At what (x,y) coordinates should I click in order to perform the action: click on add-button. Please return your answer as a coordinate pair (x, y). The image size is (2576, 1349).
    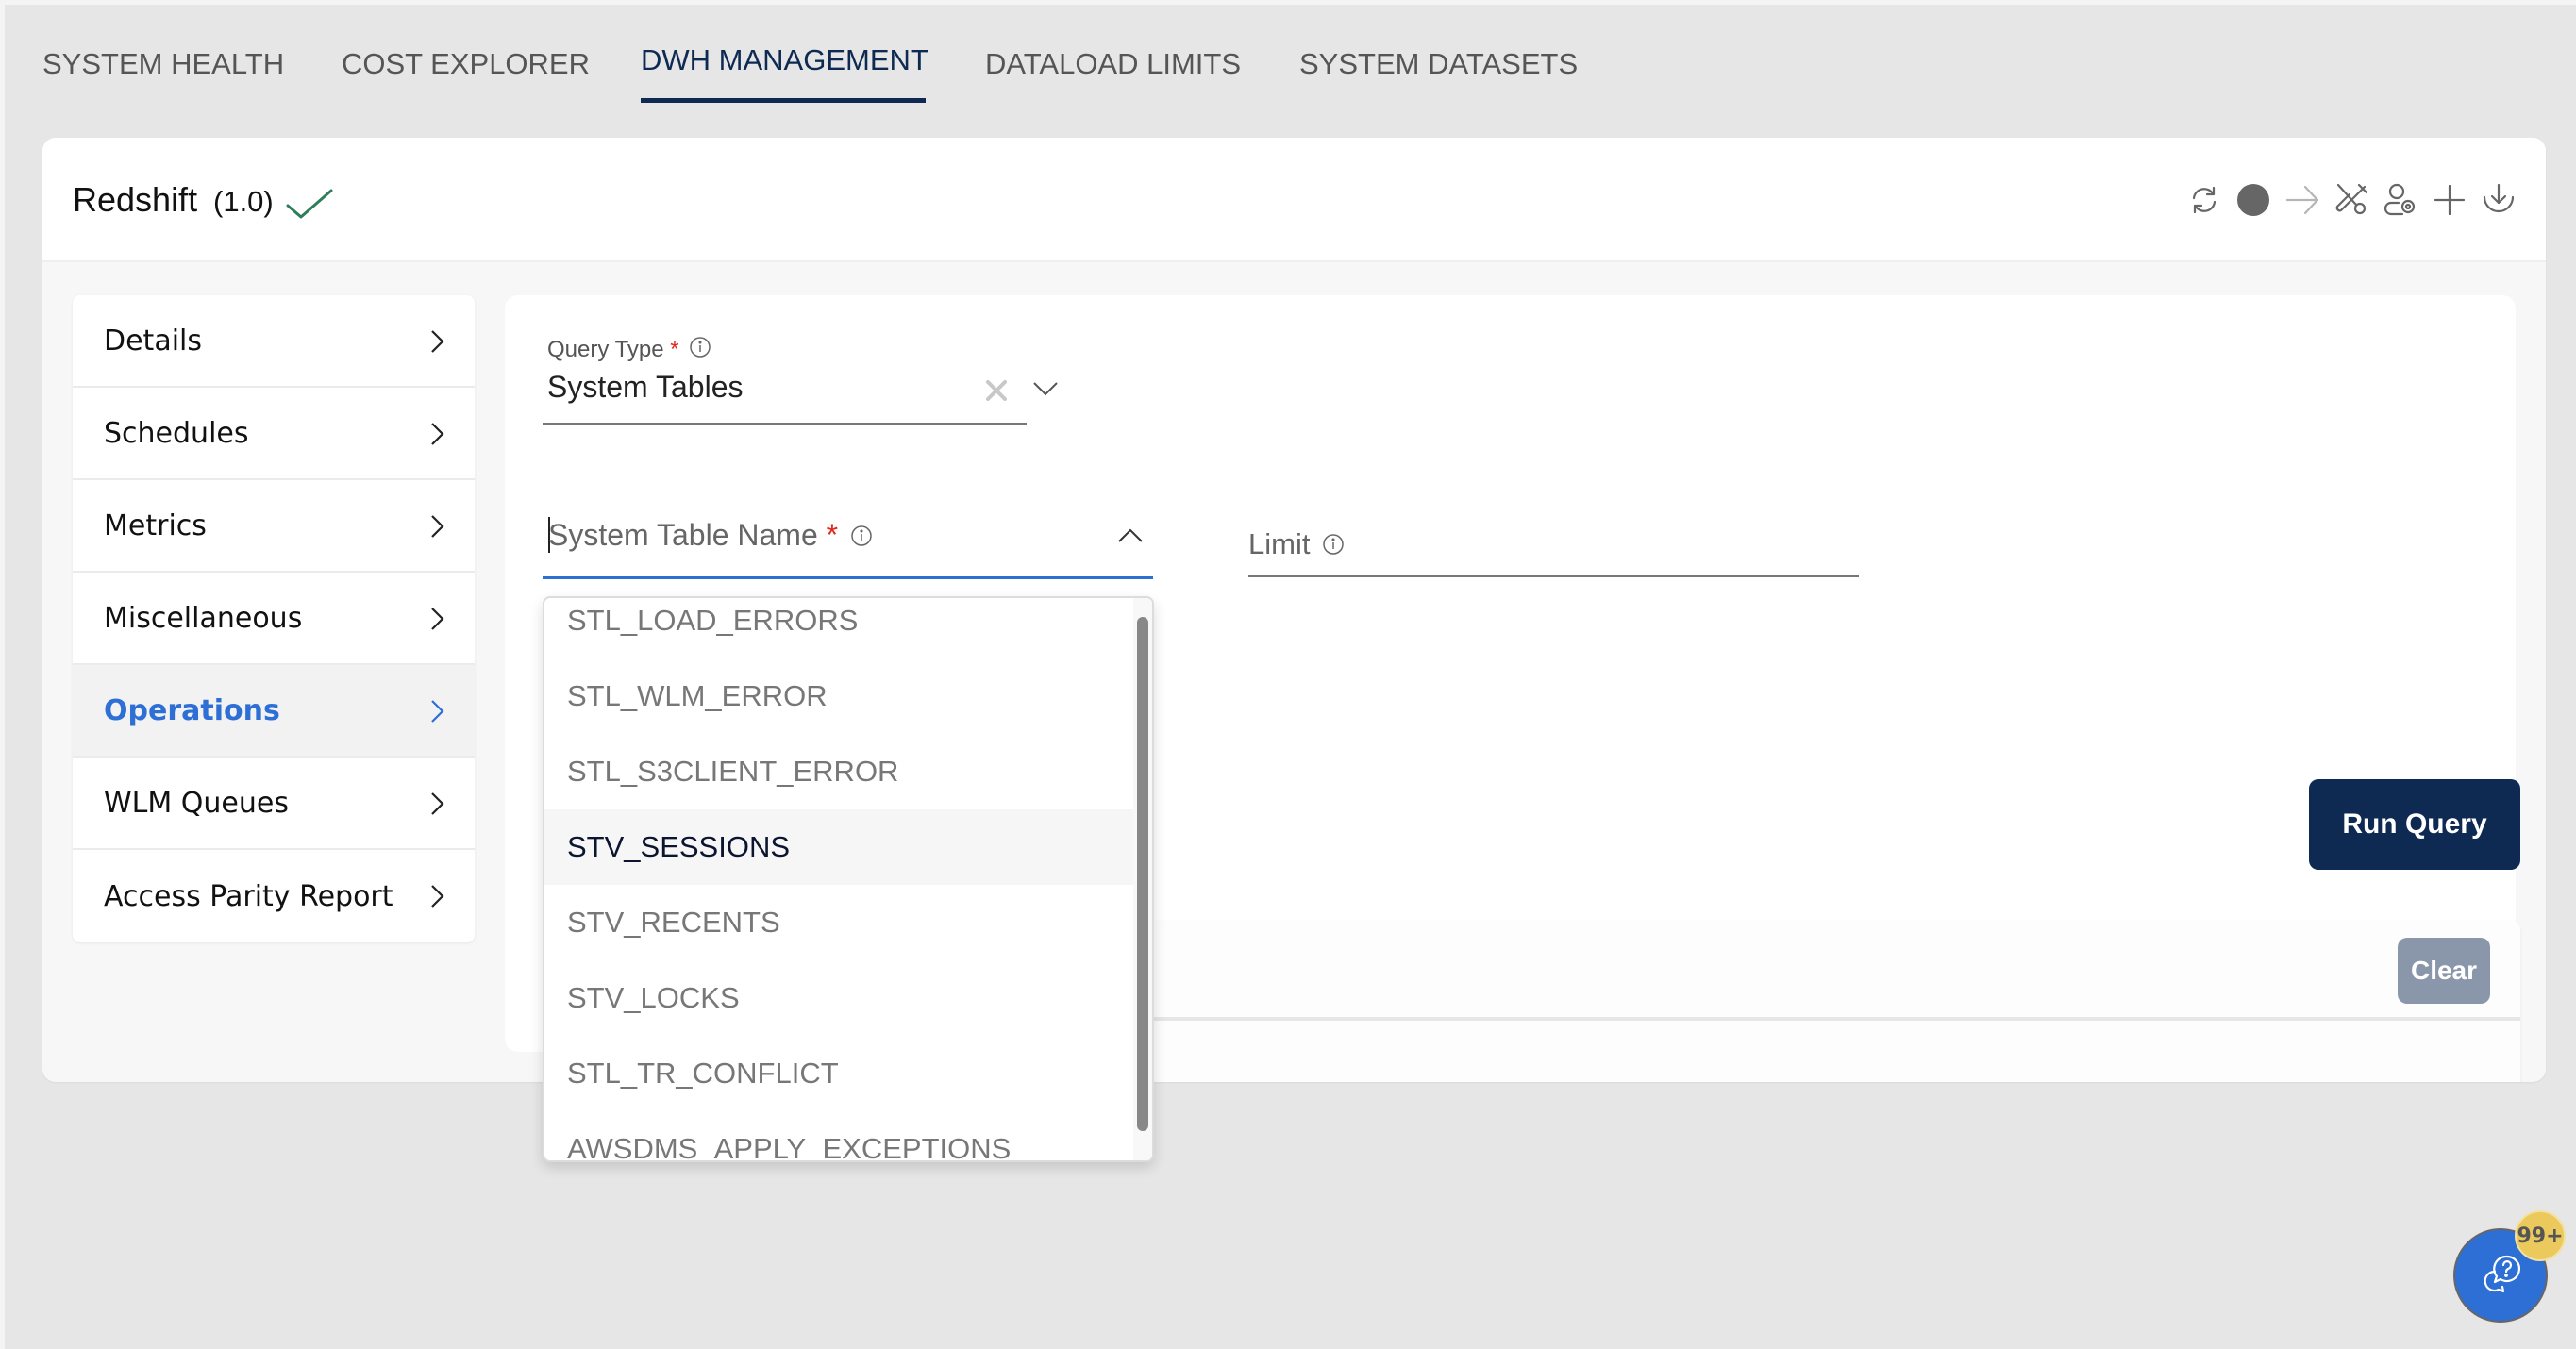
    Looking at the image, I should click on (2449, 200).